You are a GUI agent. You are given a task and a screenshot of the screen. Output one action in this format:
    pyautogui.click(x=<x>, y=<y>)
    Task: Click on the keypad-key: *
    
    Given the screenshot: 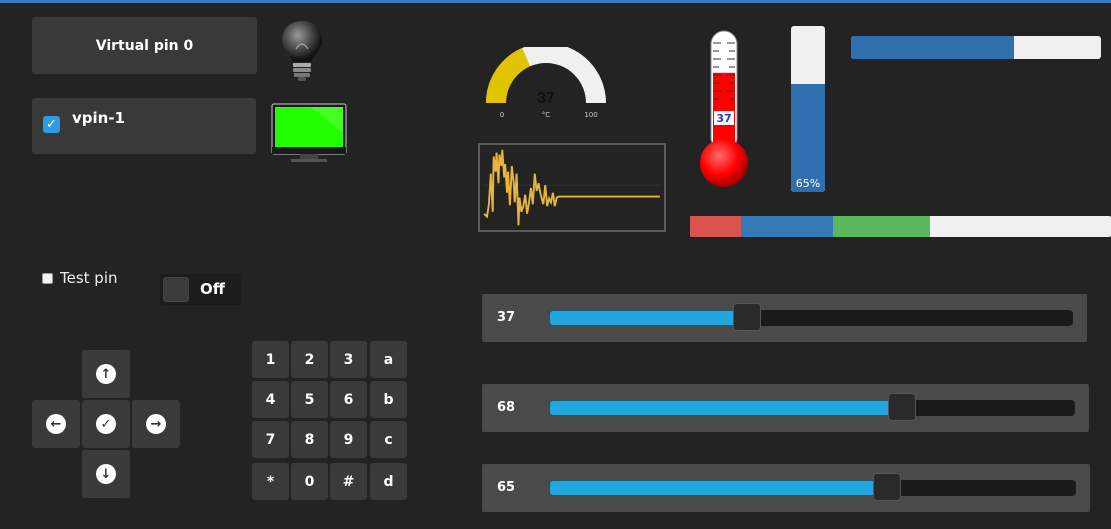 What is the action you would take?
    pyautogui.click(x=270, y=481)
    